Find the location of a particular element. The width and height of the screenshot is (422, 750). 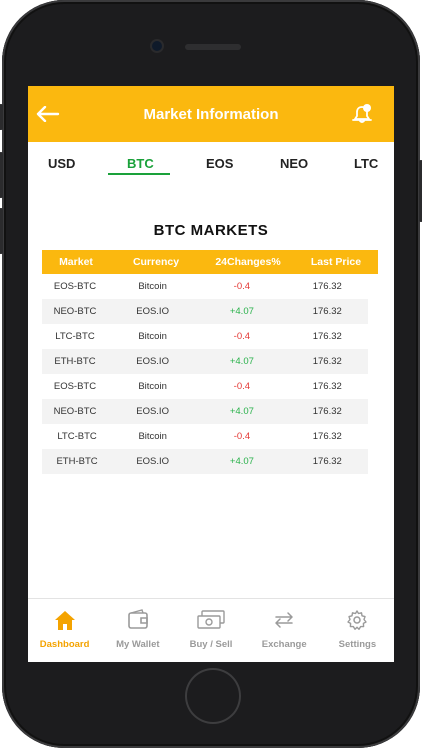

home-icon is located at coordinates (64, 620).